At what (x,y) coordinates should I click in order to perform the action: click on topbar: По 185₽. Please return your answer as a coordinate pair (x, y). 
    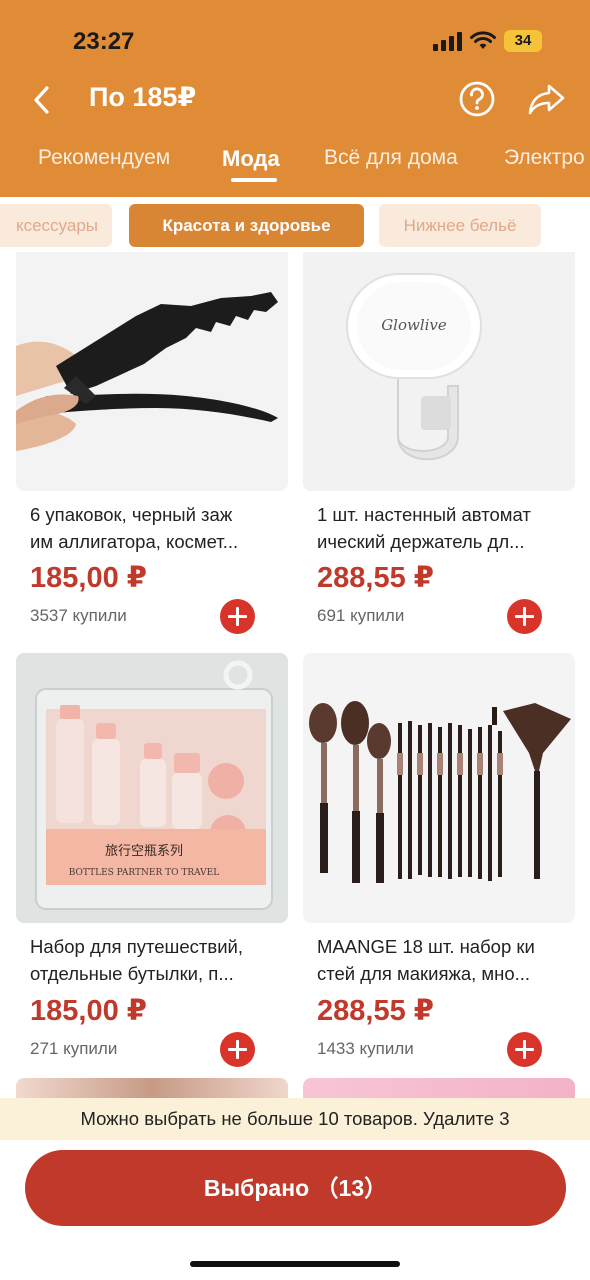
    Looking at the image, I should click on (295, 100).